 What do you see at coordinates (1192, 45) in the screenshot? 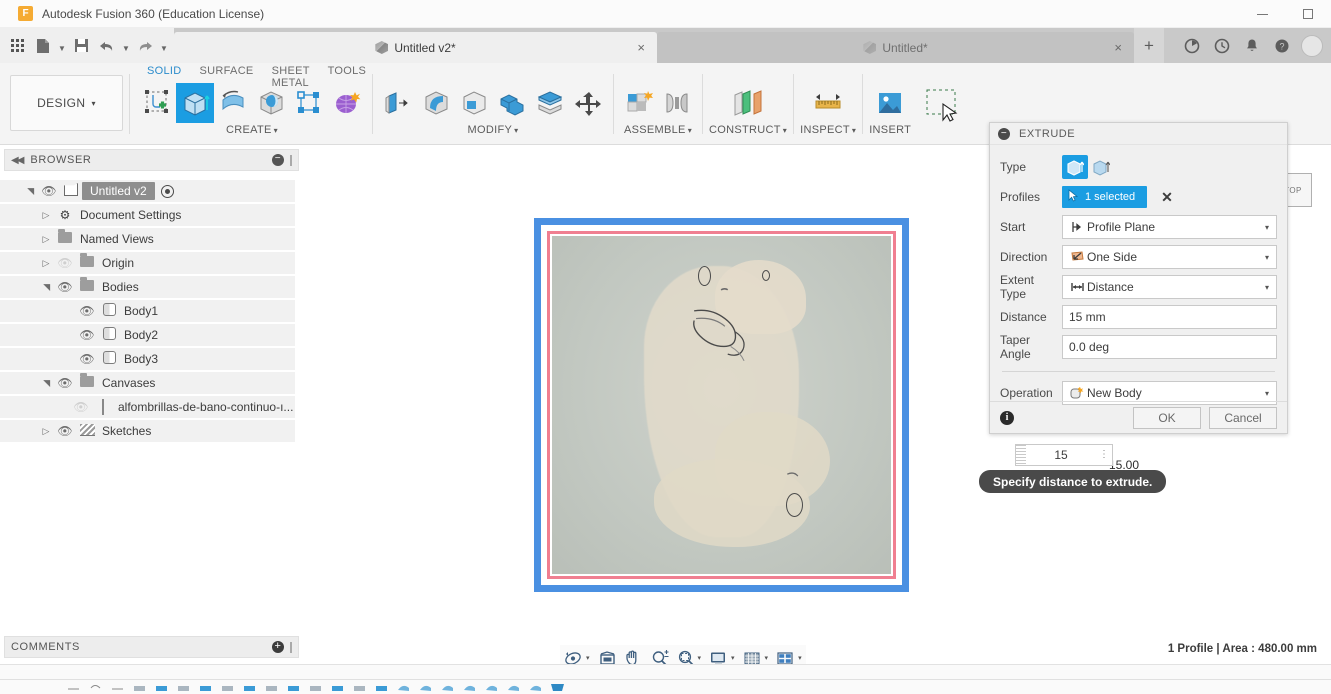
I see `job-status-icon` at bounding box center [1192, 45].